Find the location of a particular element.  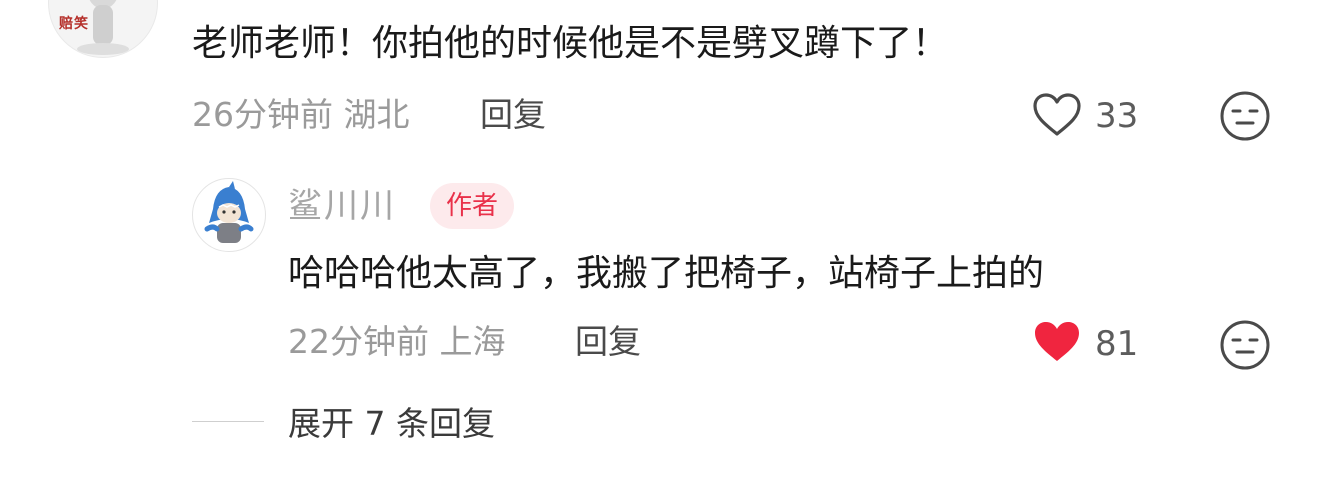

shark-costume-image is located at coordinates (229, 212).